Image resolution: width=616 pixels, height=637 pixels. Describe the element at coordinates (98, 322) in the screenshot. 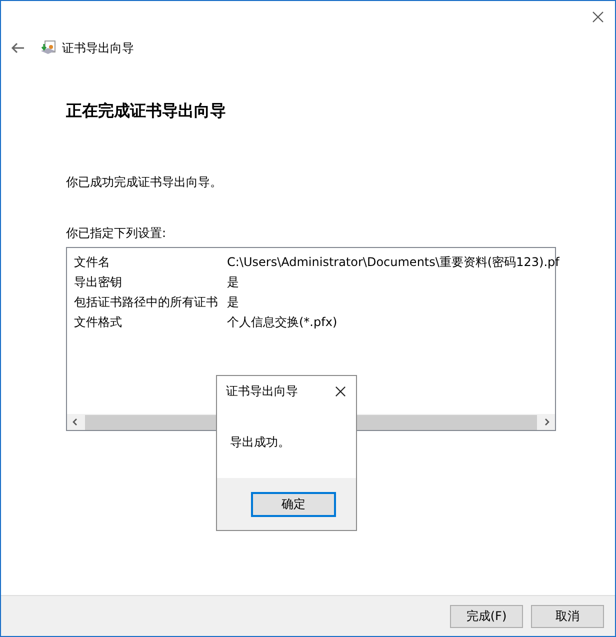

I see `setting-name: 文件格式` at that location.